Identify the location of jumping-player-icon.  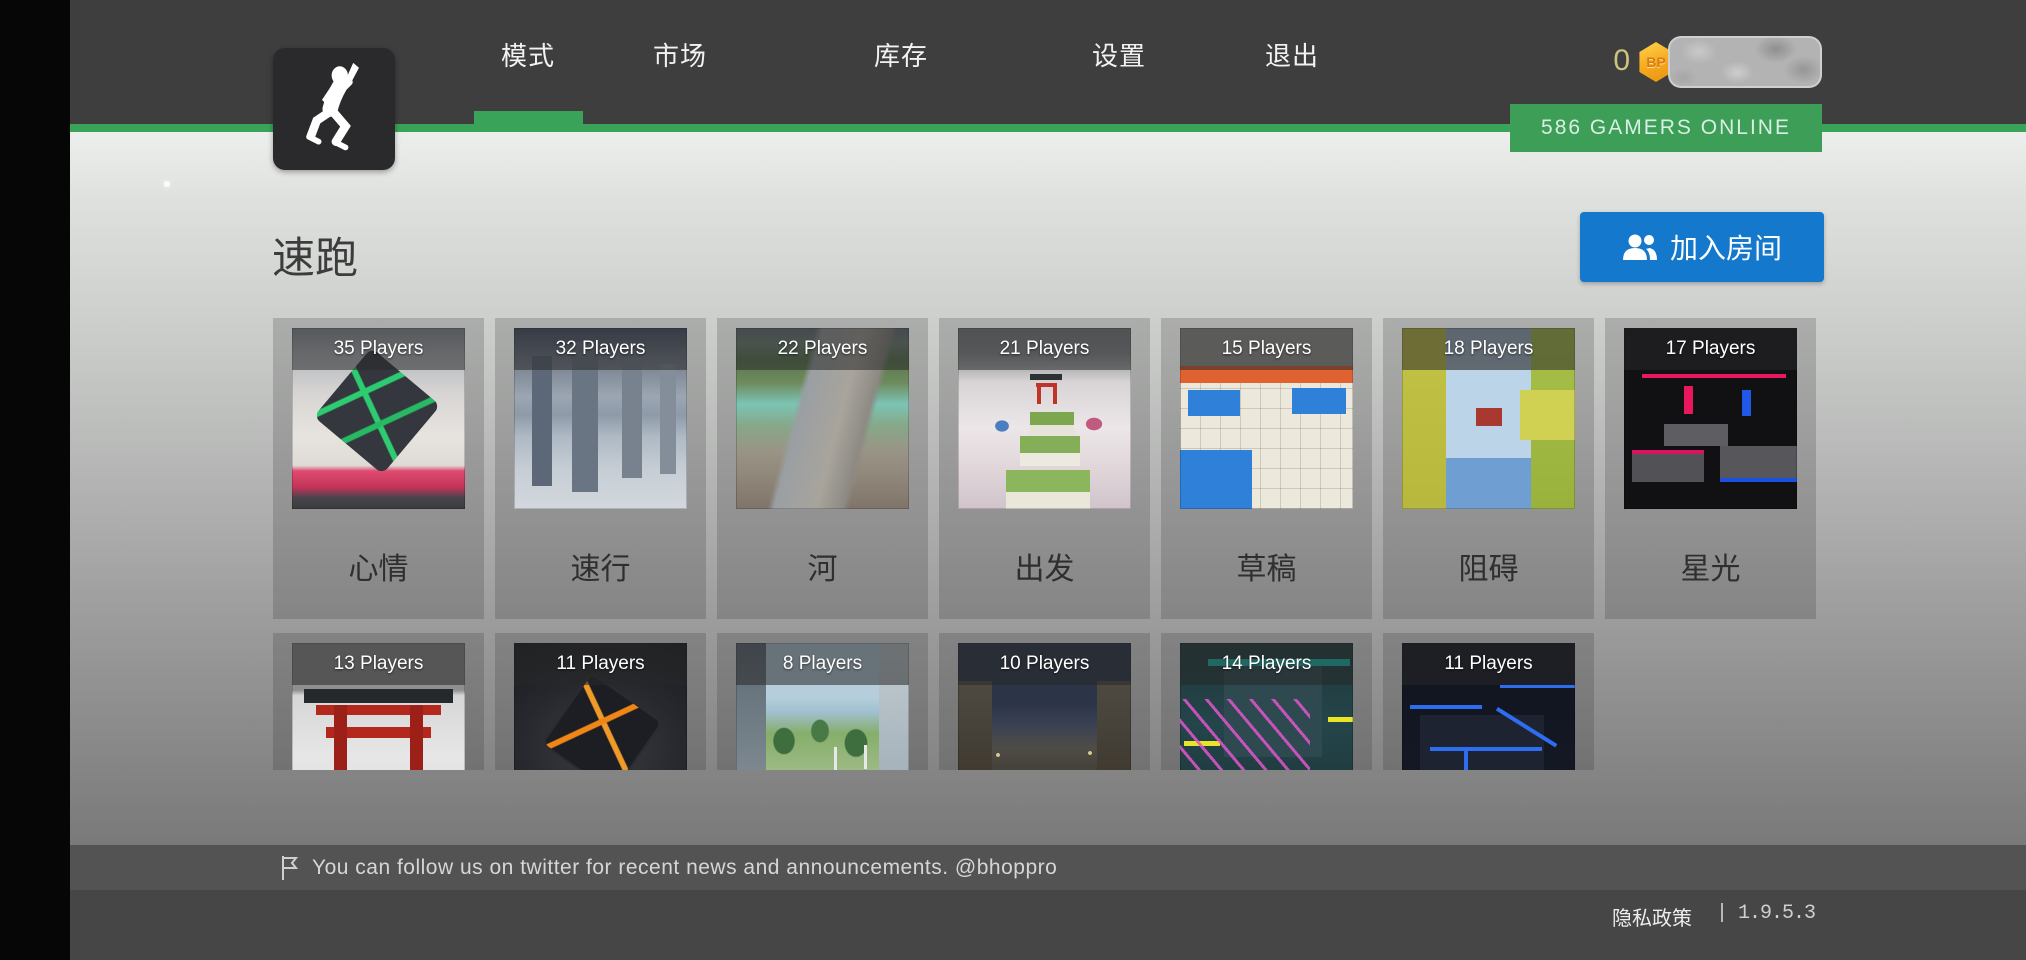
(332, 106).